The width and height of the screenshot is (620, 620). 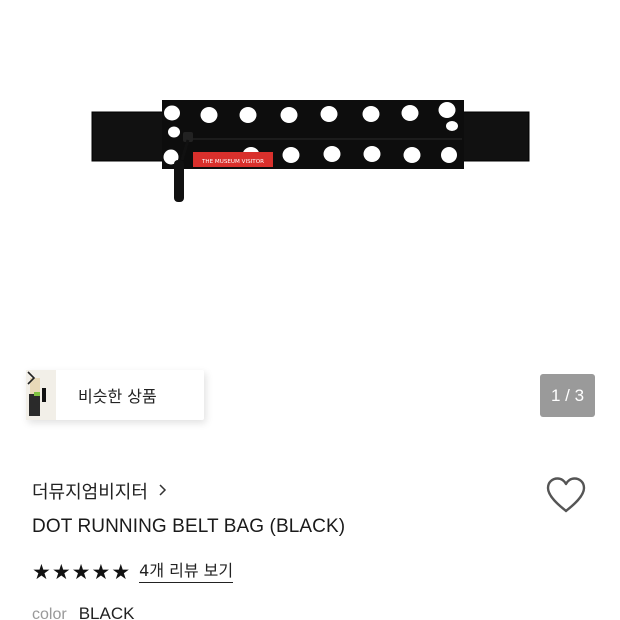 I want to click on similar-products-label: 비슷한 상품, so click(x=117, y=396).